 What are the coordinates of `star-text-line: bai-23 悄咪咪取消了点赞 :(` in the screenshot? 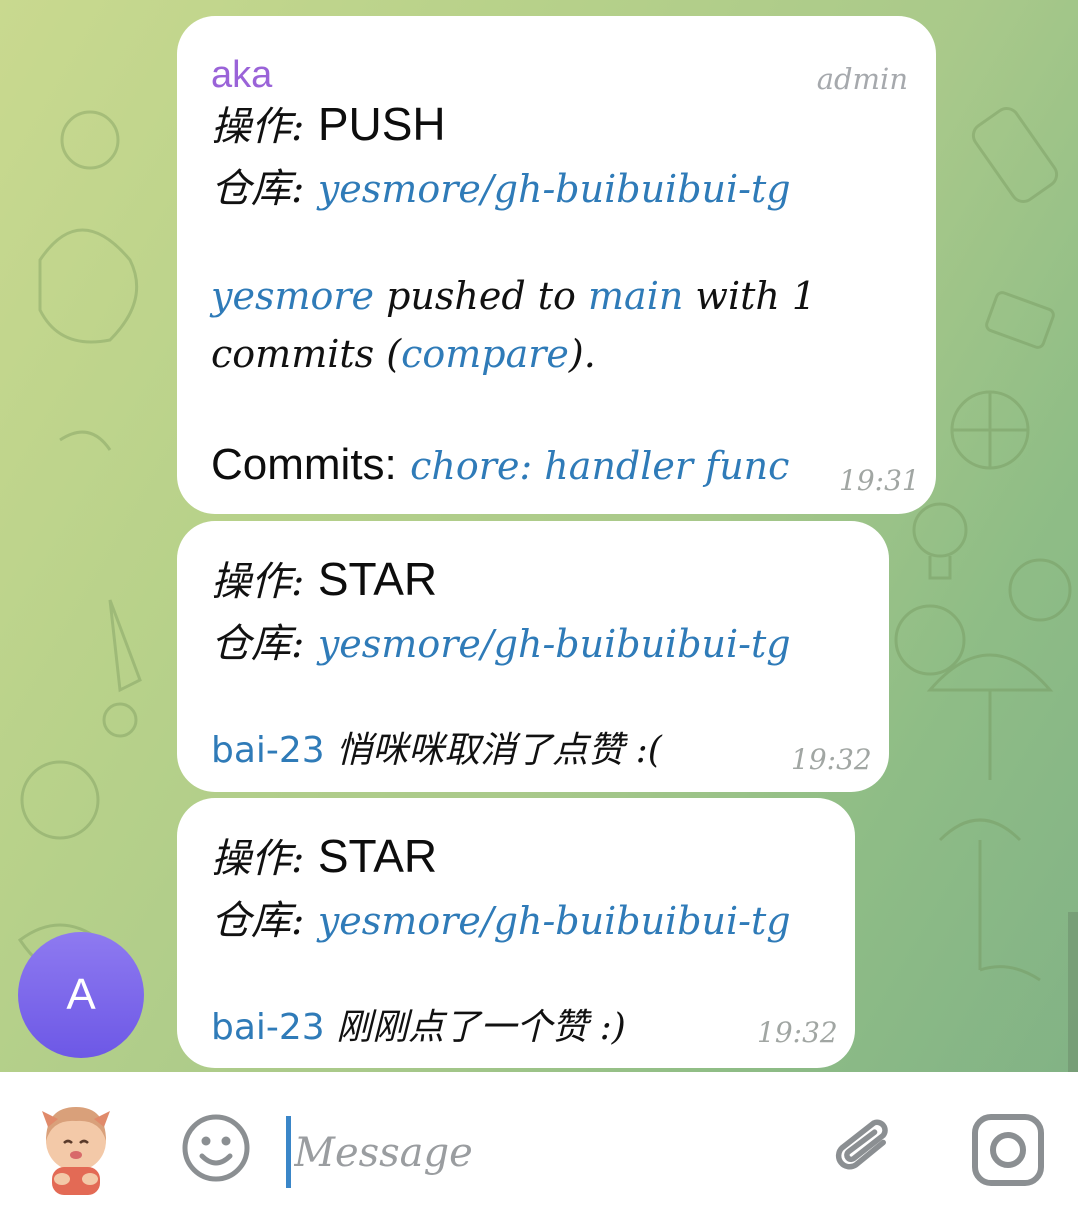 It's located at (436, 747).